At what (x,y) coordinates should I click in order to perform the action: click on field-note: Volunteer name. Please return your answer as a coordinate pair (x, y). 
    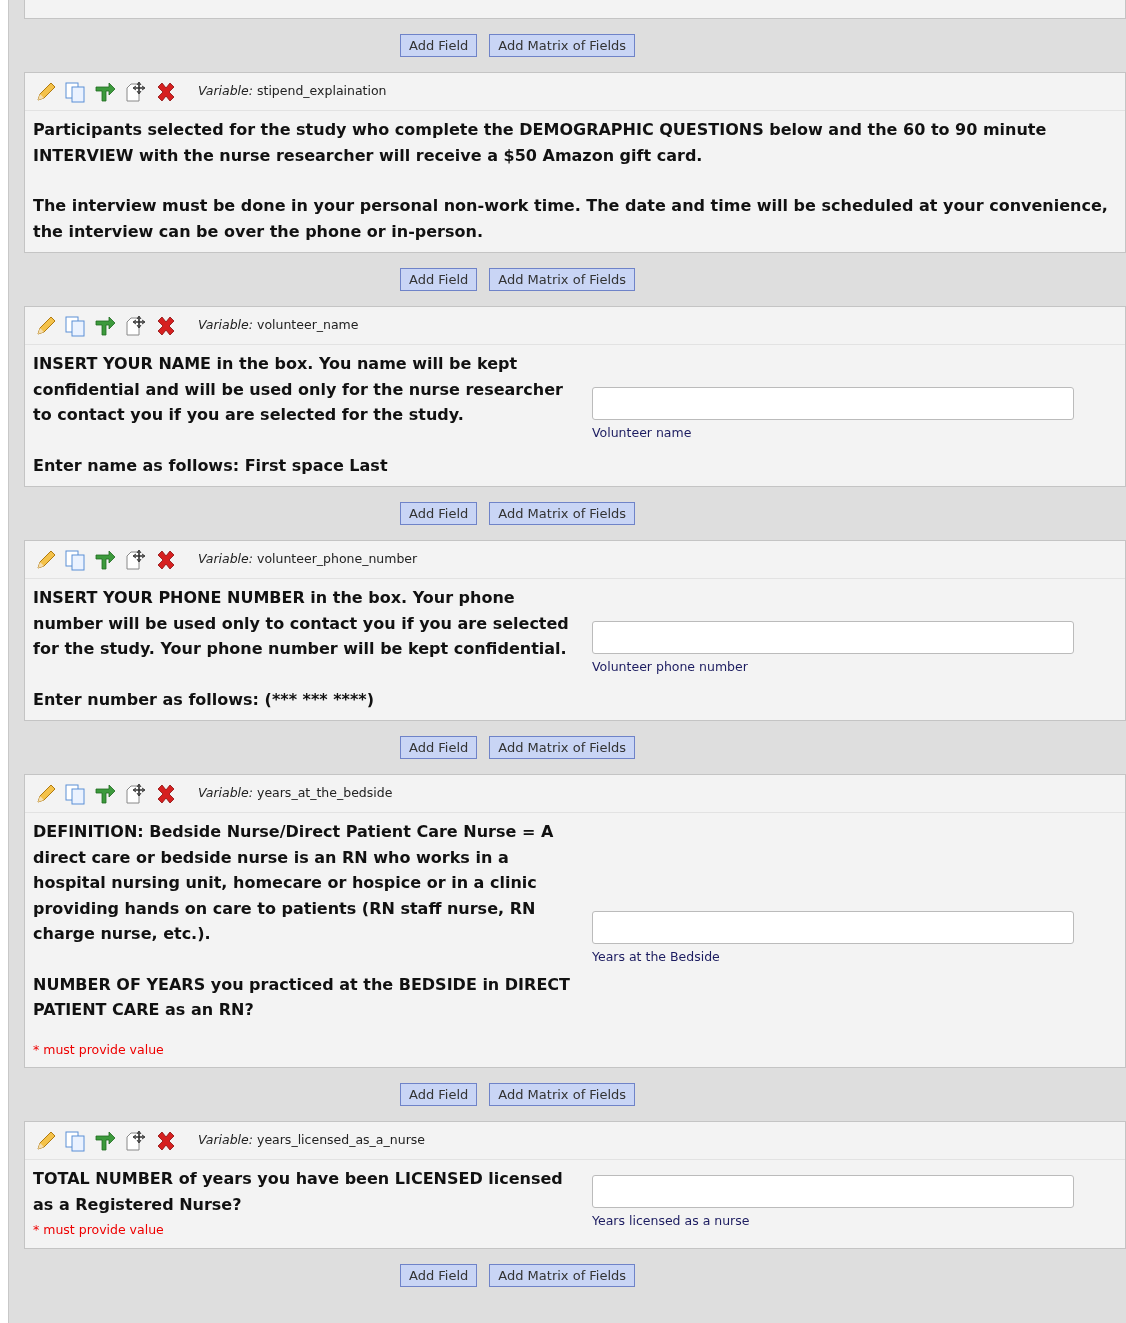
    Looking at the image, I should click on (642, 432).